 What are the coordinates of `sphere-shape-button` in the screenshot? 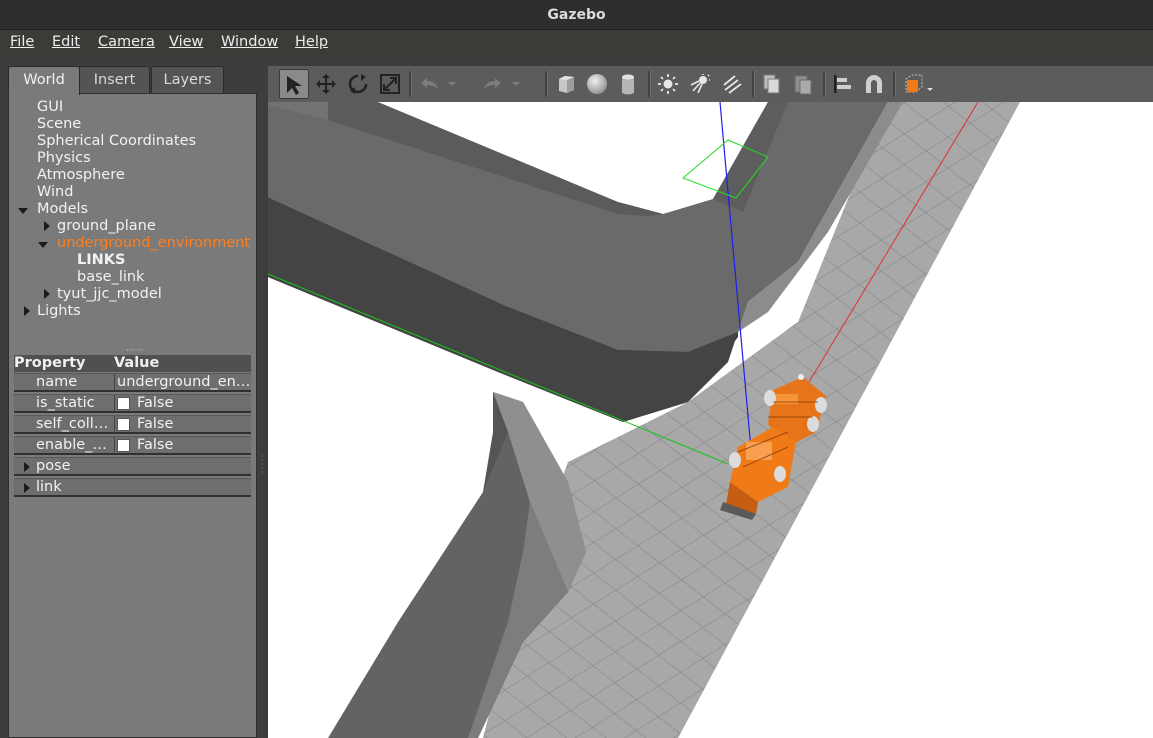 It's located at (597, 84).